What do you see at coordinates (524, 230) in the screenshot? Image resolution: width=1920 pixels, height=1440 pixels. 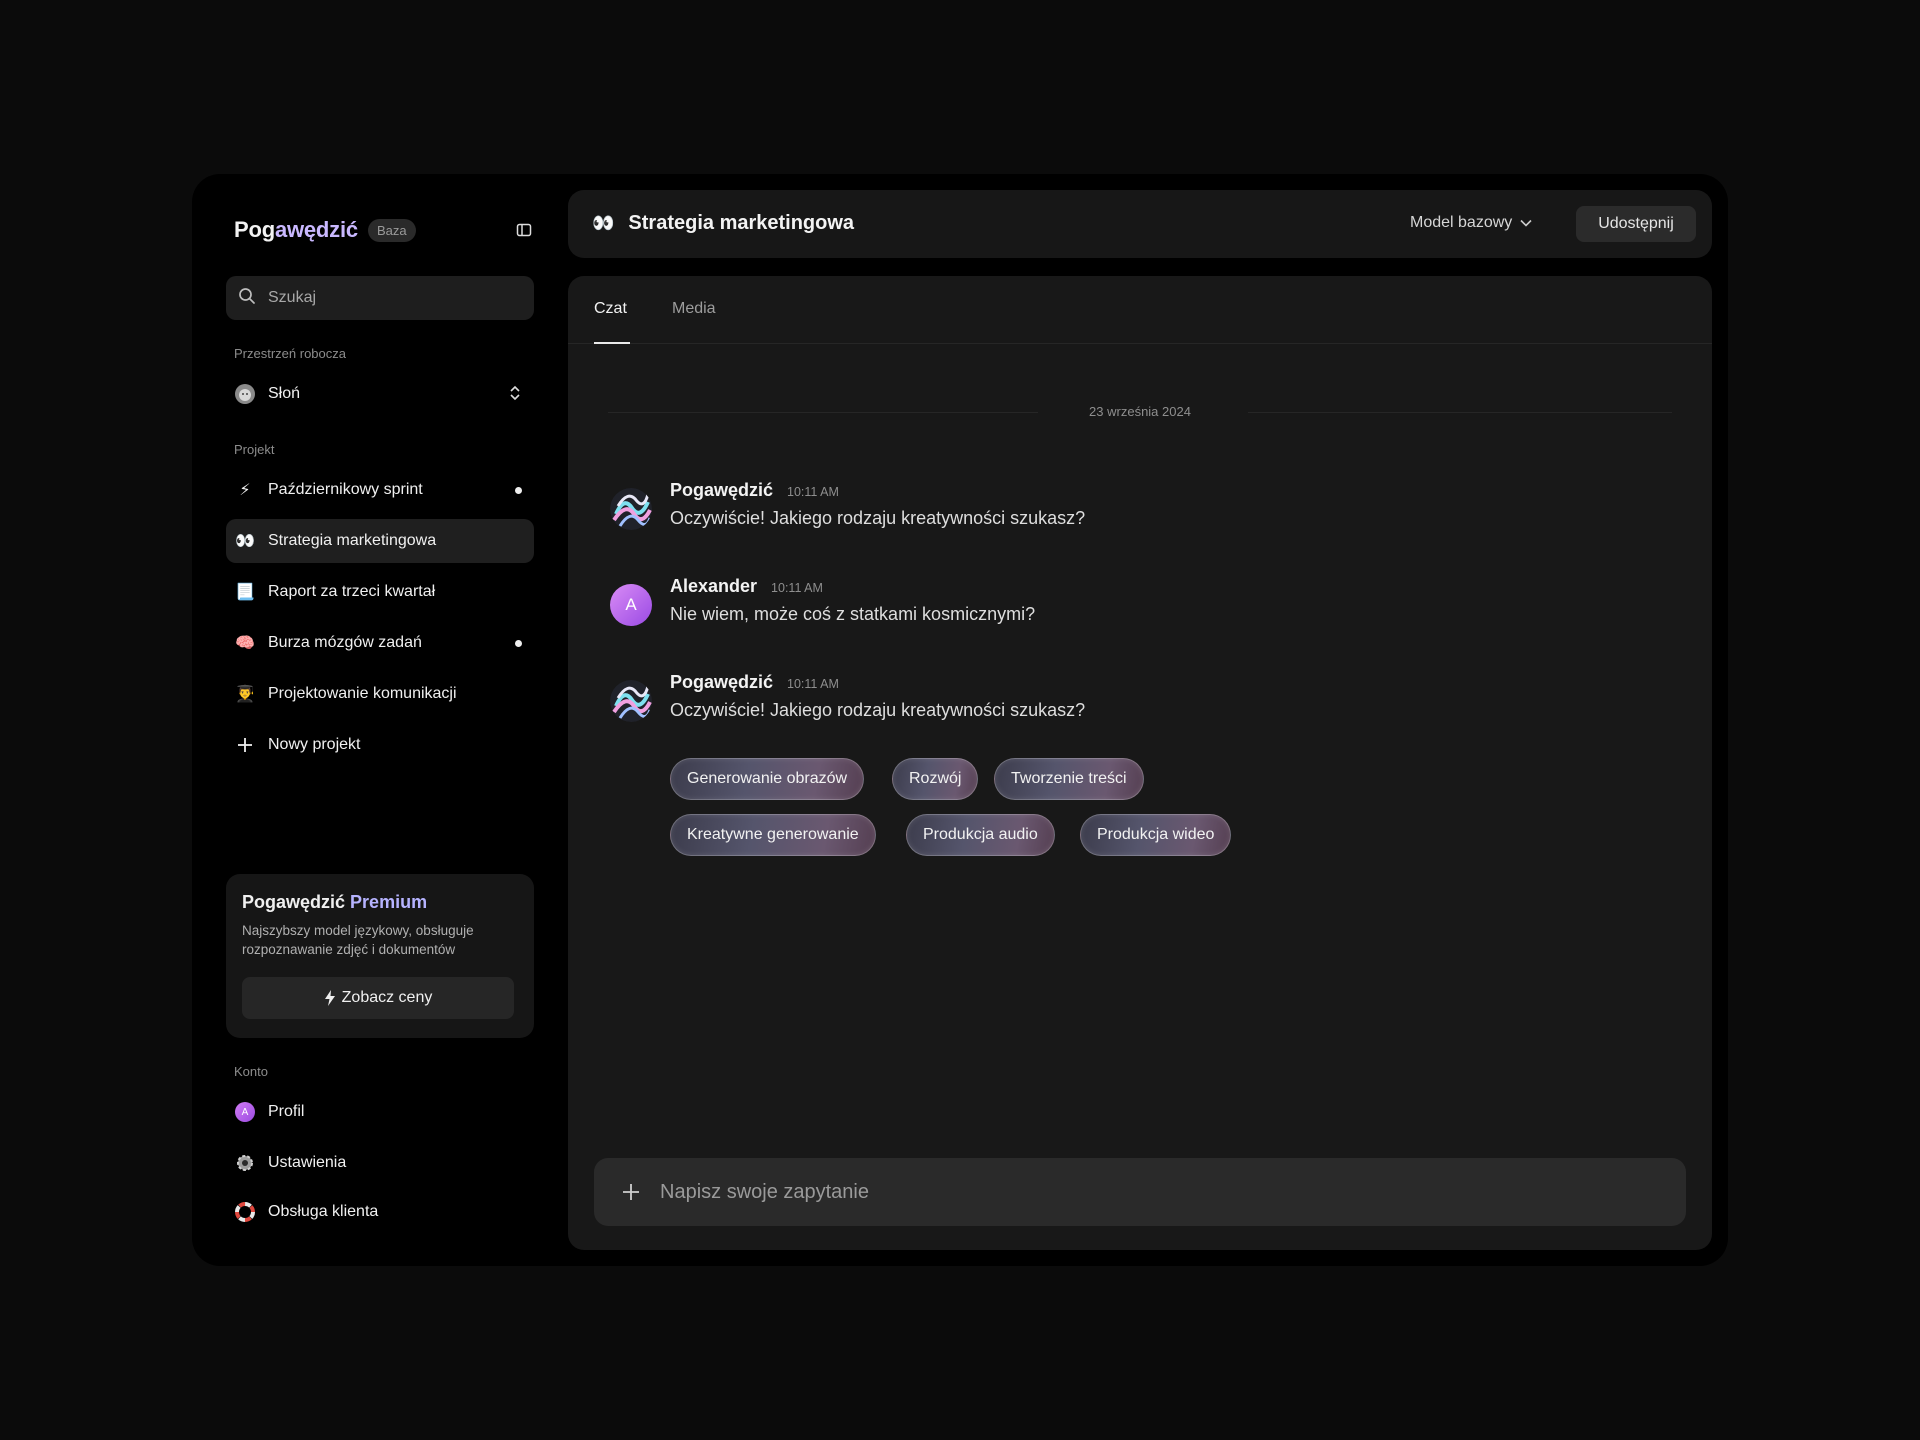 I see `sidebar-toggle-icon` at bounding box center [524, 230].